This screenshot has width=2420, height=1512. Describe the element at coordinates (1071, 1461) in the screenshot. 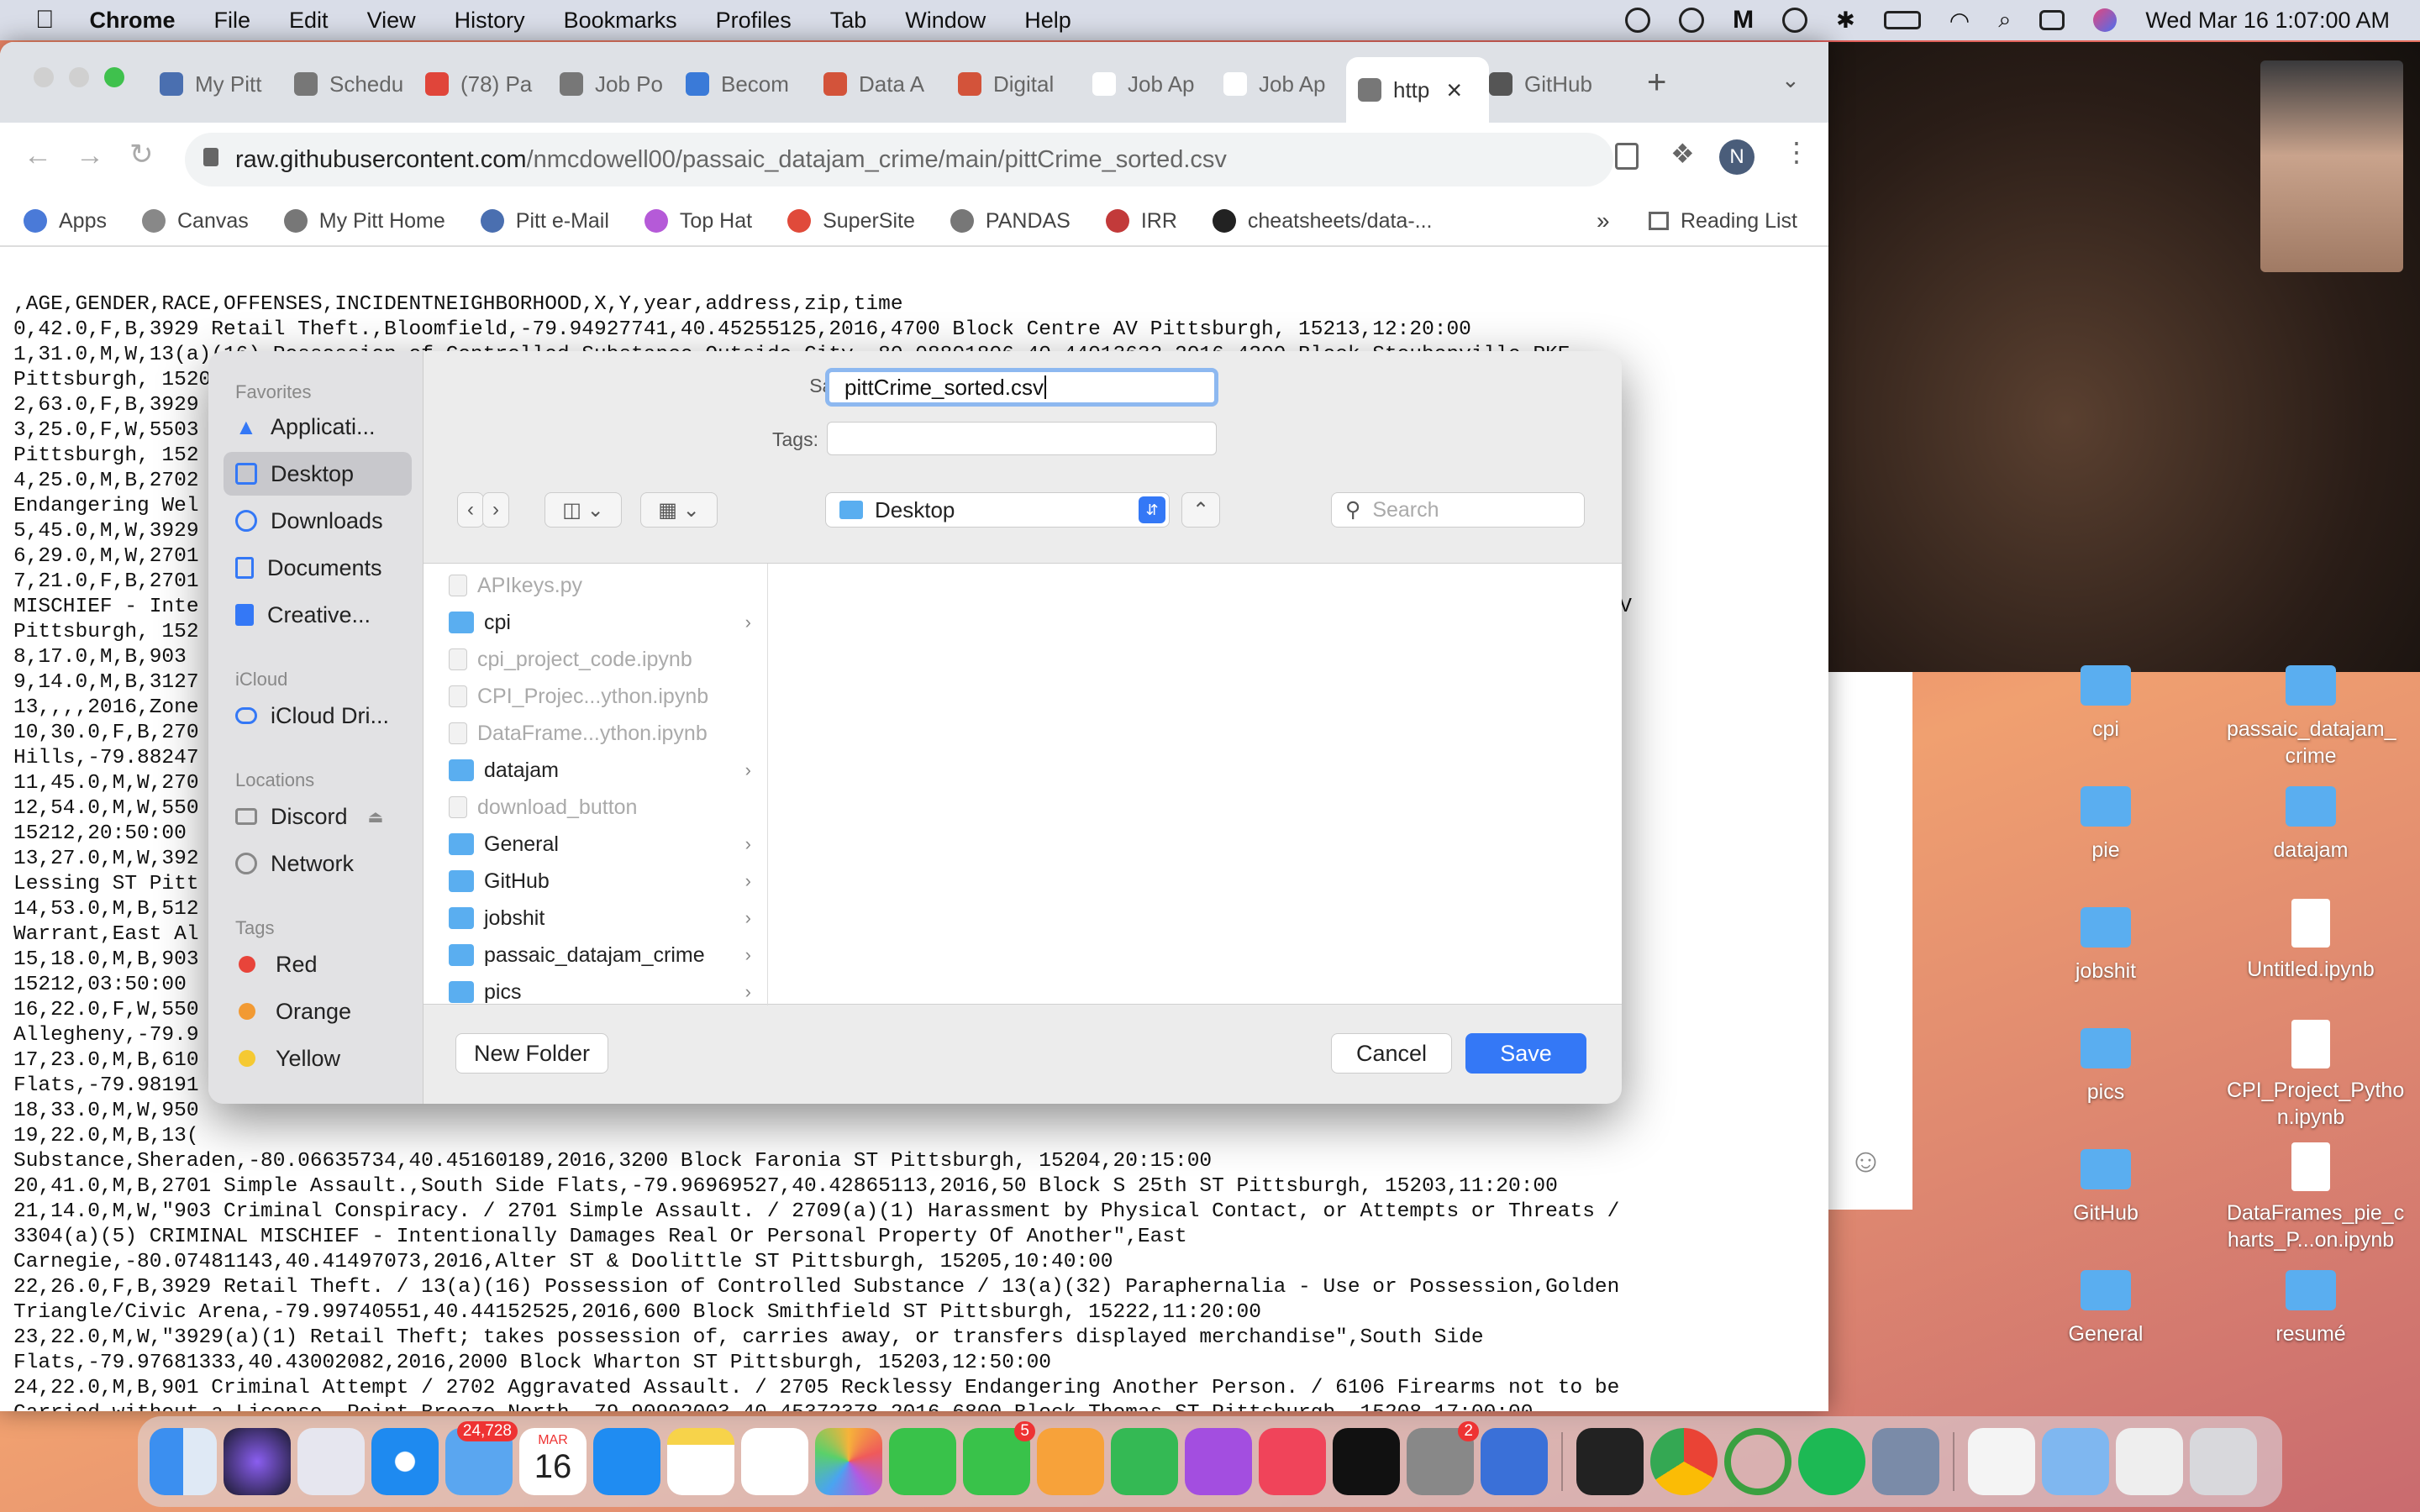

I see `pages-icon` at that location.